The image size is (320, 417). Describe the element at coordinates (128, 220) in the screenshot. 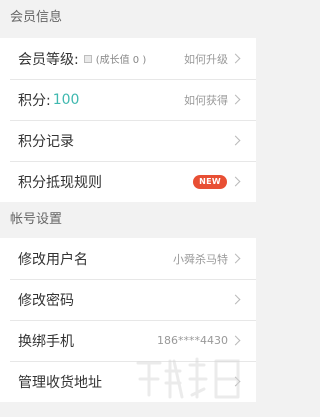

I see `account-section-header: 帐号设置` at that location.